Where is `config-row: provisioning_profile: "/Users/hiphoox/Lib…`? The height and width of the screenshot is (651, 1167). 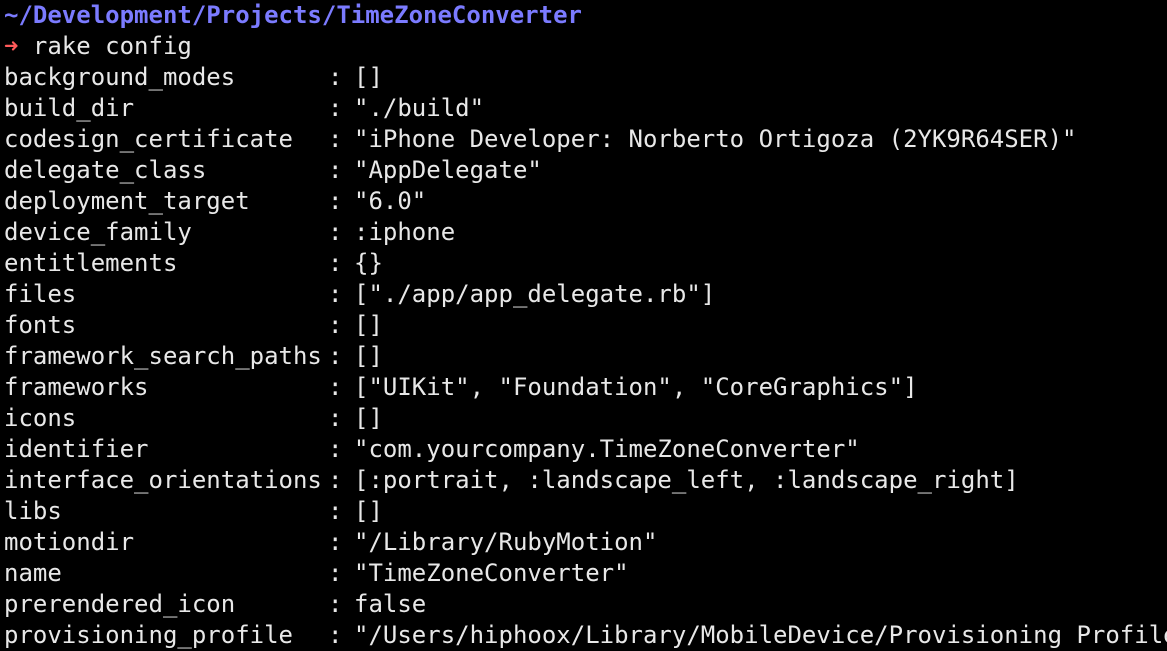
config-row: provisioning_profile: "/Users/hiphoox/Lib… is located at coordinates (585, 635).